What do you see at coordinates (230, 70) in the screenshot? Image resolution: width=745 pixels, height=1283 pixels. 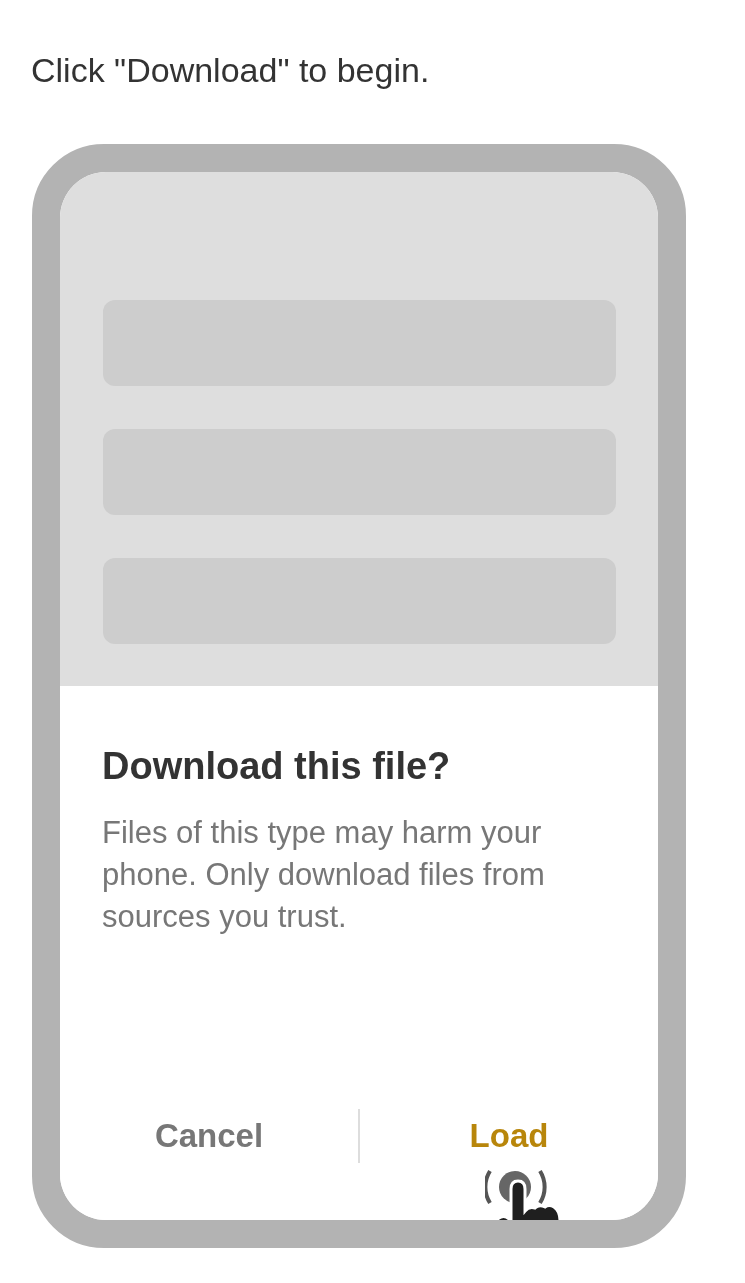 I see `instruction-text: Click "Download" to begin.` at bounding box center [230, 70].